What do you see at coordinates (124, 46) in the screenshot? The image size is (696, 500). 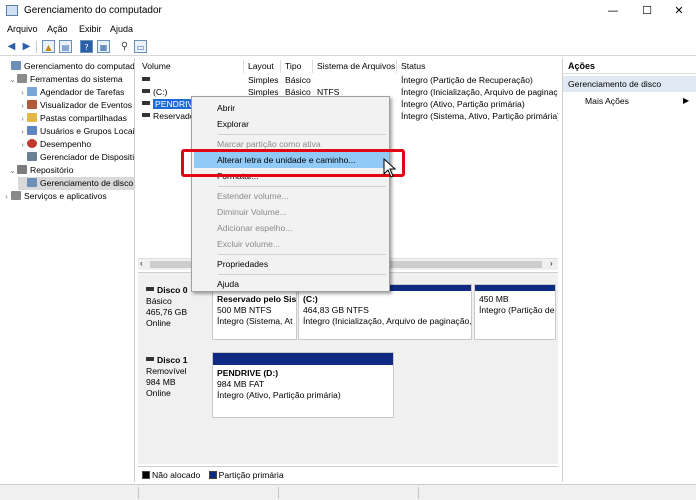 I see `connect-icon: ⚲` at bounding box center [124, 46].